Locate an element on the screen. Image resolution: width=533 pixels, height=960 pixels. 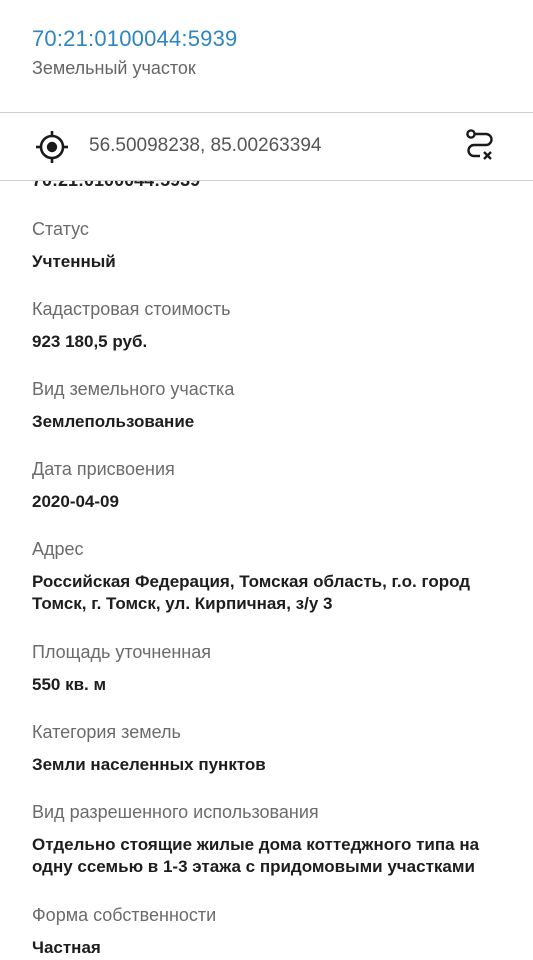
header: 70:21:0100044:5939 Земельный участок is located at coordinates (266, 56).